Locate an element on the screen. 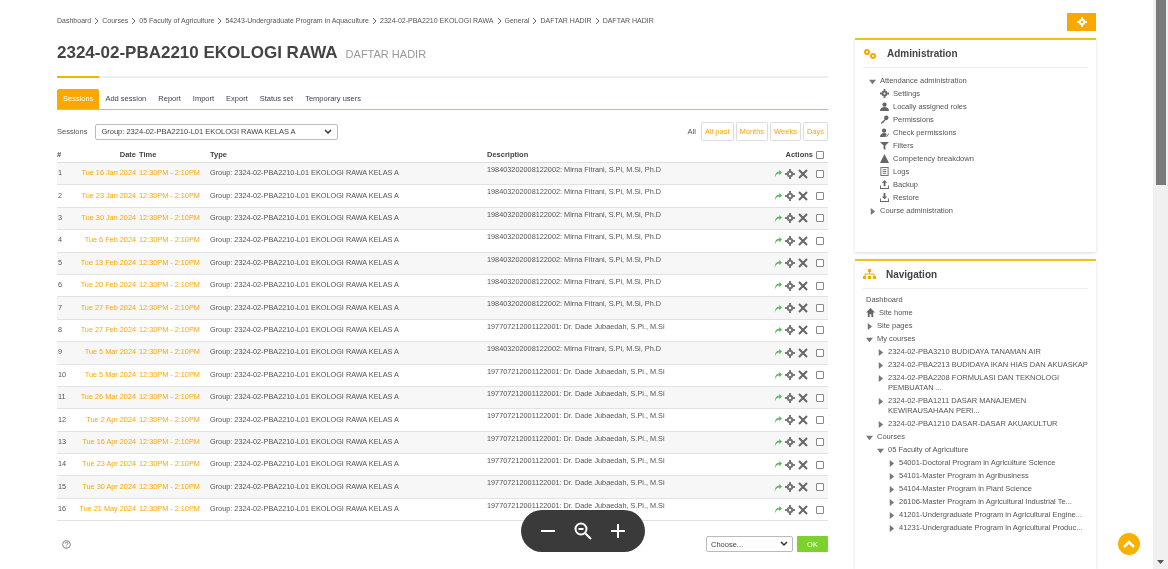  zoom-out-icon is located at coordinates (583, 531).